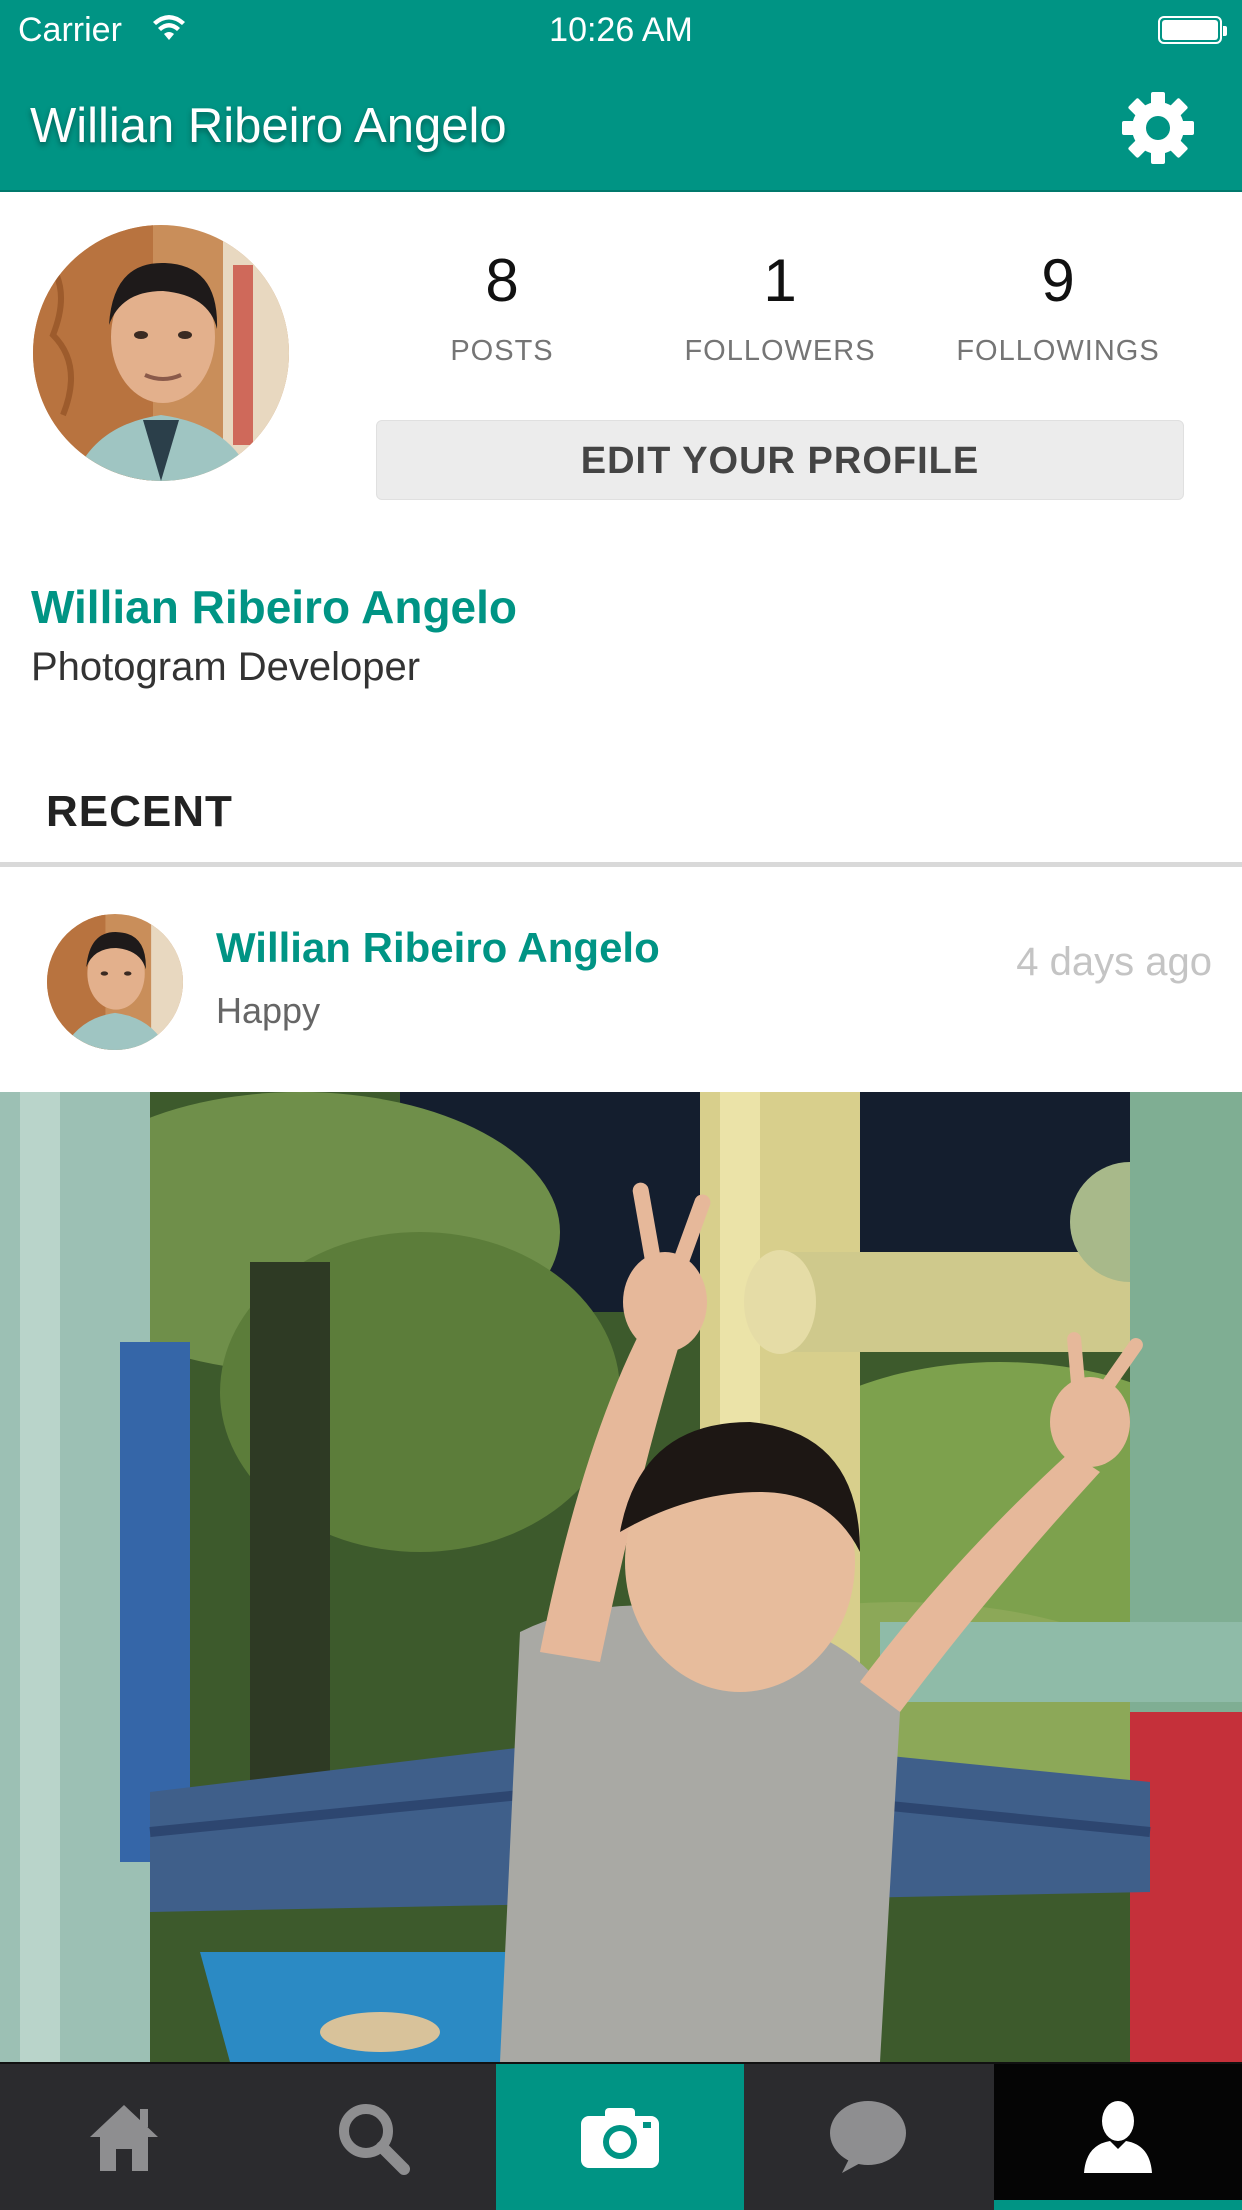 The height and width of the screenshot is (2210, 1242). Describe the element at coordinates (268, 1010) in the screenshot. I see `post-caption: Happy` at that location.